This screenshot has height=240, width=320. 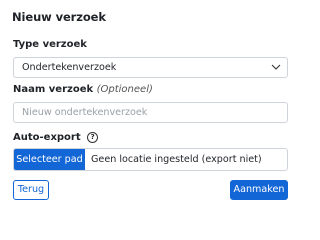 I want to click on help-circle-icon: ?, so click(x=93, y=137).